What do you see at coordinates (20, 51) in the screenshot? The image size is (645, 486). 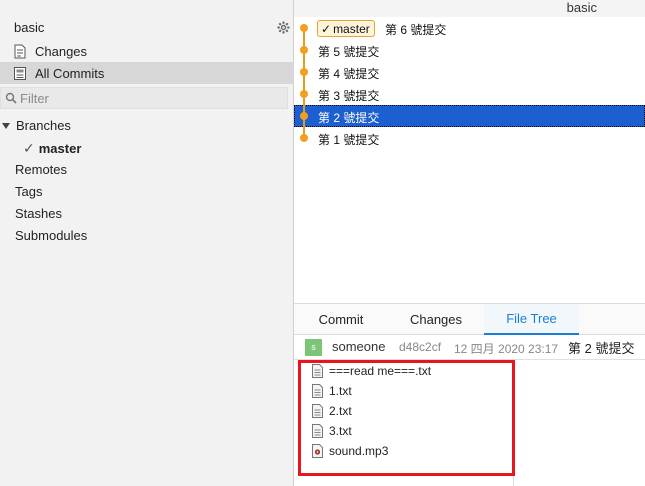 I see `changes-icon` at bounding box center [20, 51].